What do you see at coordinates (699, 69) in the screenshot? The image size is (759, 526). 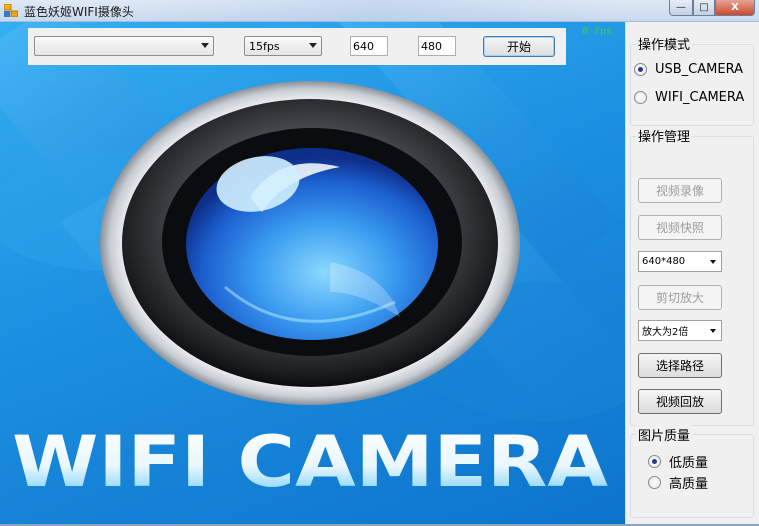 I see `radio-label: USB_CAMERA` at bounding box center [699, 69].